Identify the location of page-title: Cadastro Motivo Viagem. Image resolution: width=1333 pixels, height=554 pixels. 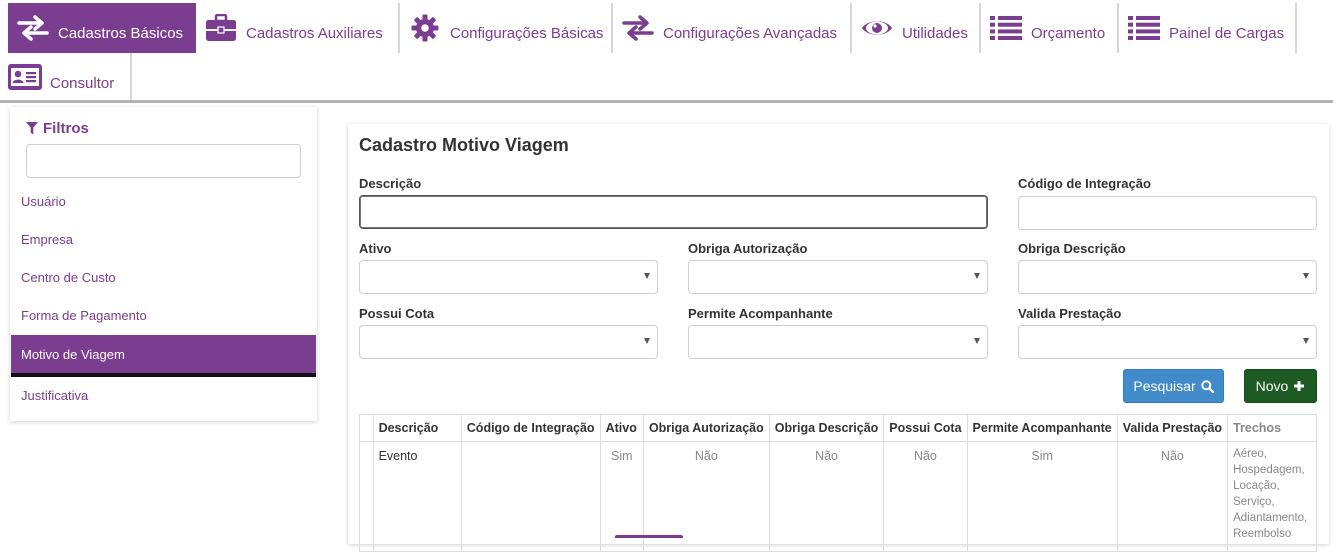
(464, 145).